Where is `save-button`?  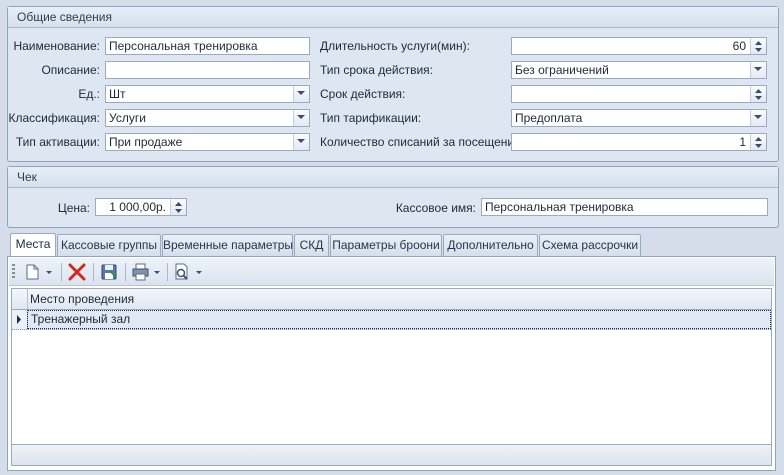
save-button is located at coordinates (109, 272).